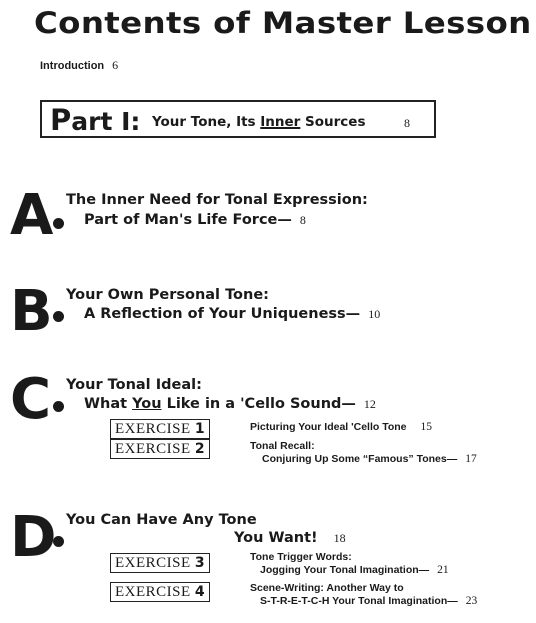 The height and width of the screenshot is (623, 536). Describe the element at coordinates (72, 66) in the screenshot. I see `entry-label: Introduction` at that location.